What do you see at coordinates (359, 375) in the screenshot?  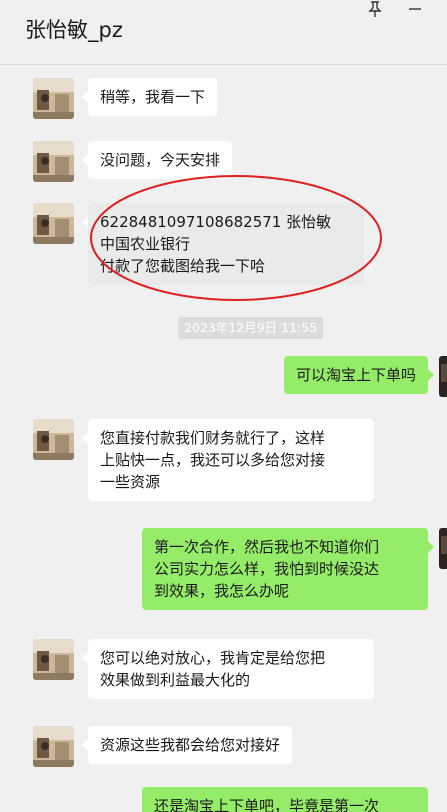 I see `outgoing-bubble: 可以淘宝上下单吗` at bounding box center [359, 375].